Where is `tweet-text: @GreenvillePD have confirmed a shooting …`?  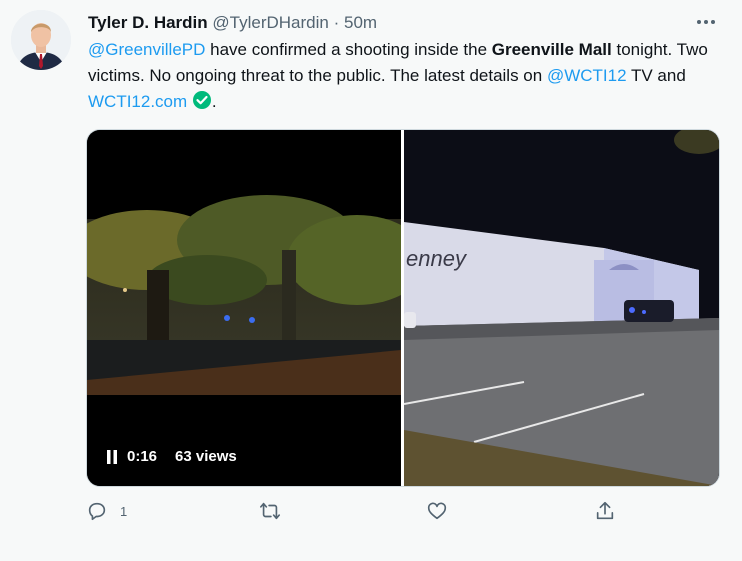 tweet-text: @GreenvillePD have confirmed a shooting … is located at coordinates (408, 77).